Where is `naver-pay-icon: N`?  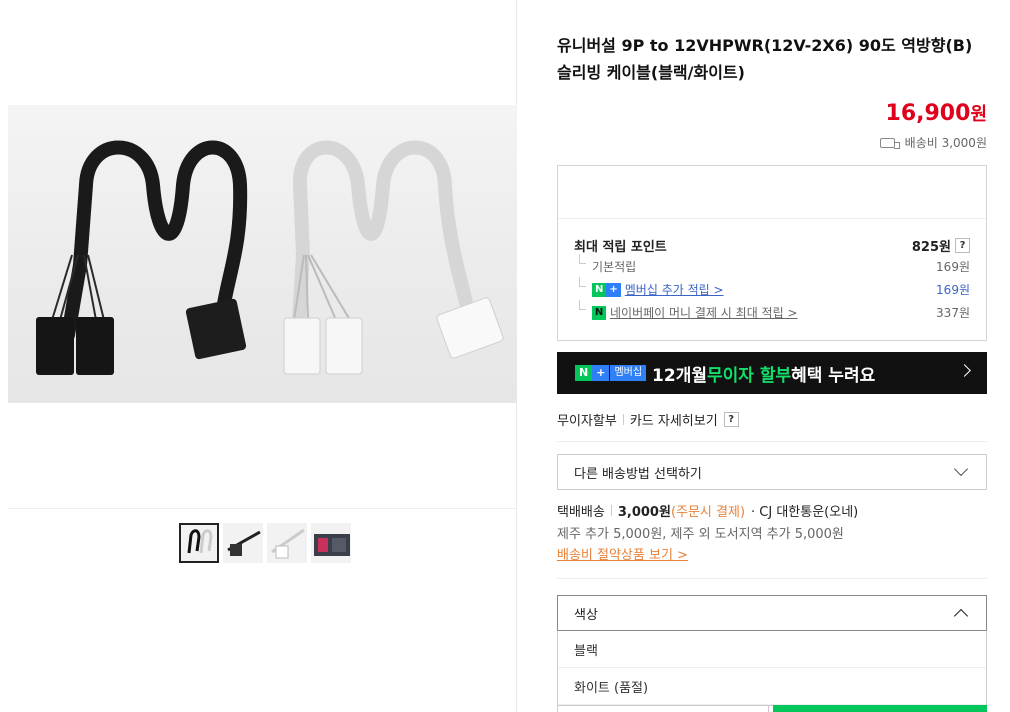 naver-pay-icon: N is located at coordinates (599, 312).